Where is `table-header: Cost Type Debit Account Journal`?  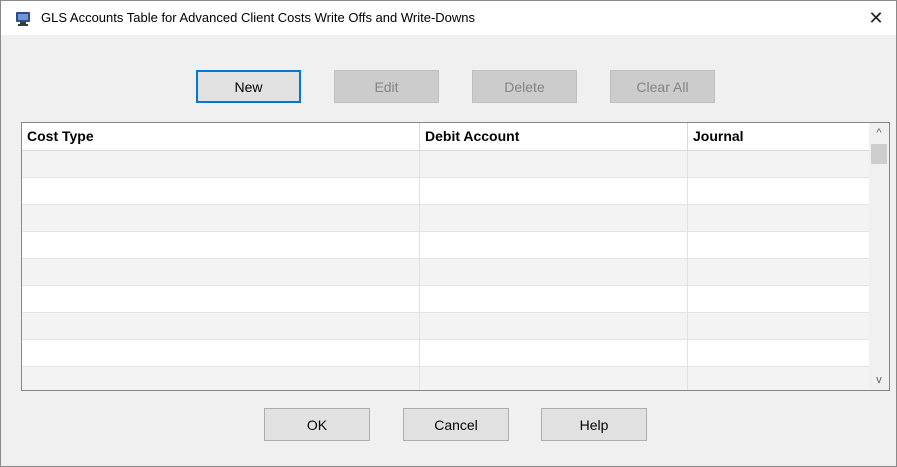
table-header: Cost Type Debit Account Journal is located at coordinates (445, 137).